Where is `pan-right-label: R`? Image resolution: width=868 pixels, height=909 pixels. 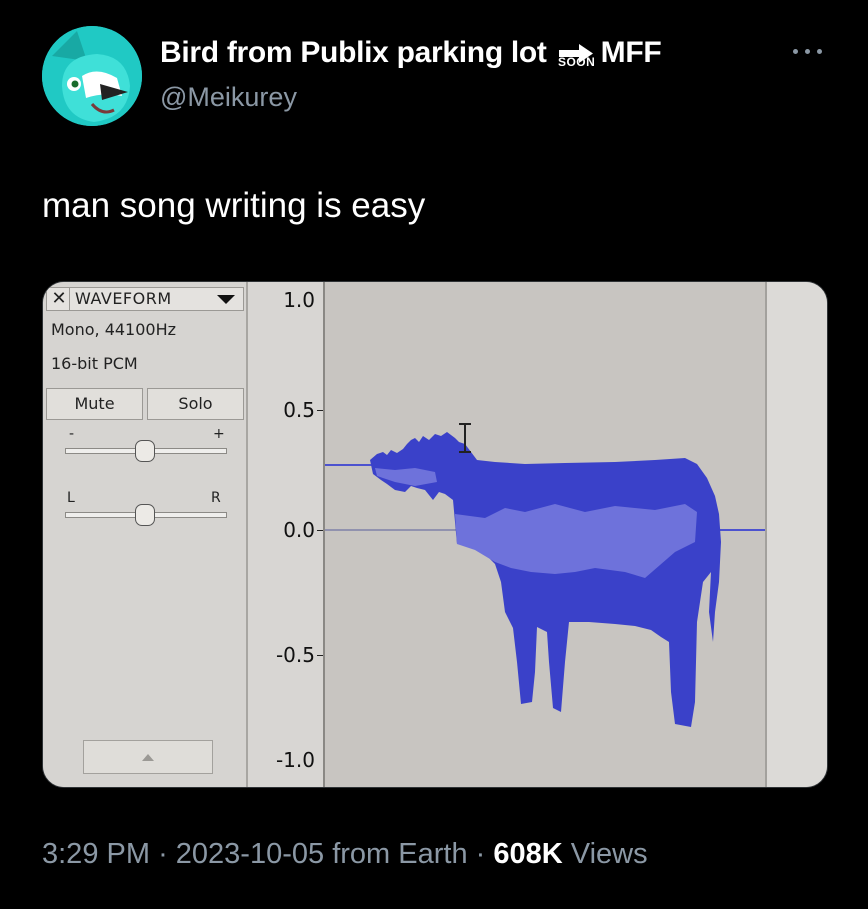 pan-right-label: R is located at coordinates (216, 498).